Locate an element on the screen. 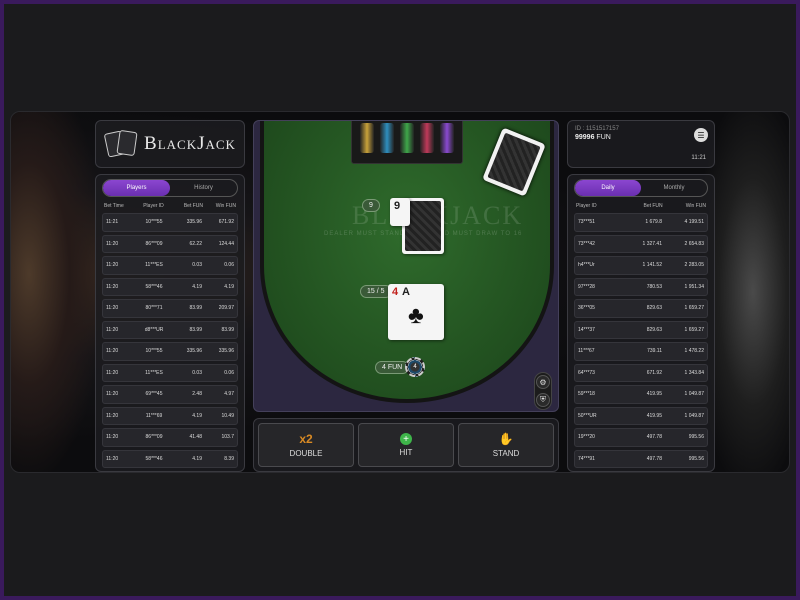 The image size is (800, 600). leaderboard-table-header: Player ID Bet FUN Win FUN is located at coordinates (641, 207).